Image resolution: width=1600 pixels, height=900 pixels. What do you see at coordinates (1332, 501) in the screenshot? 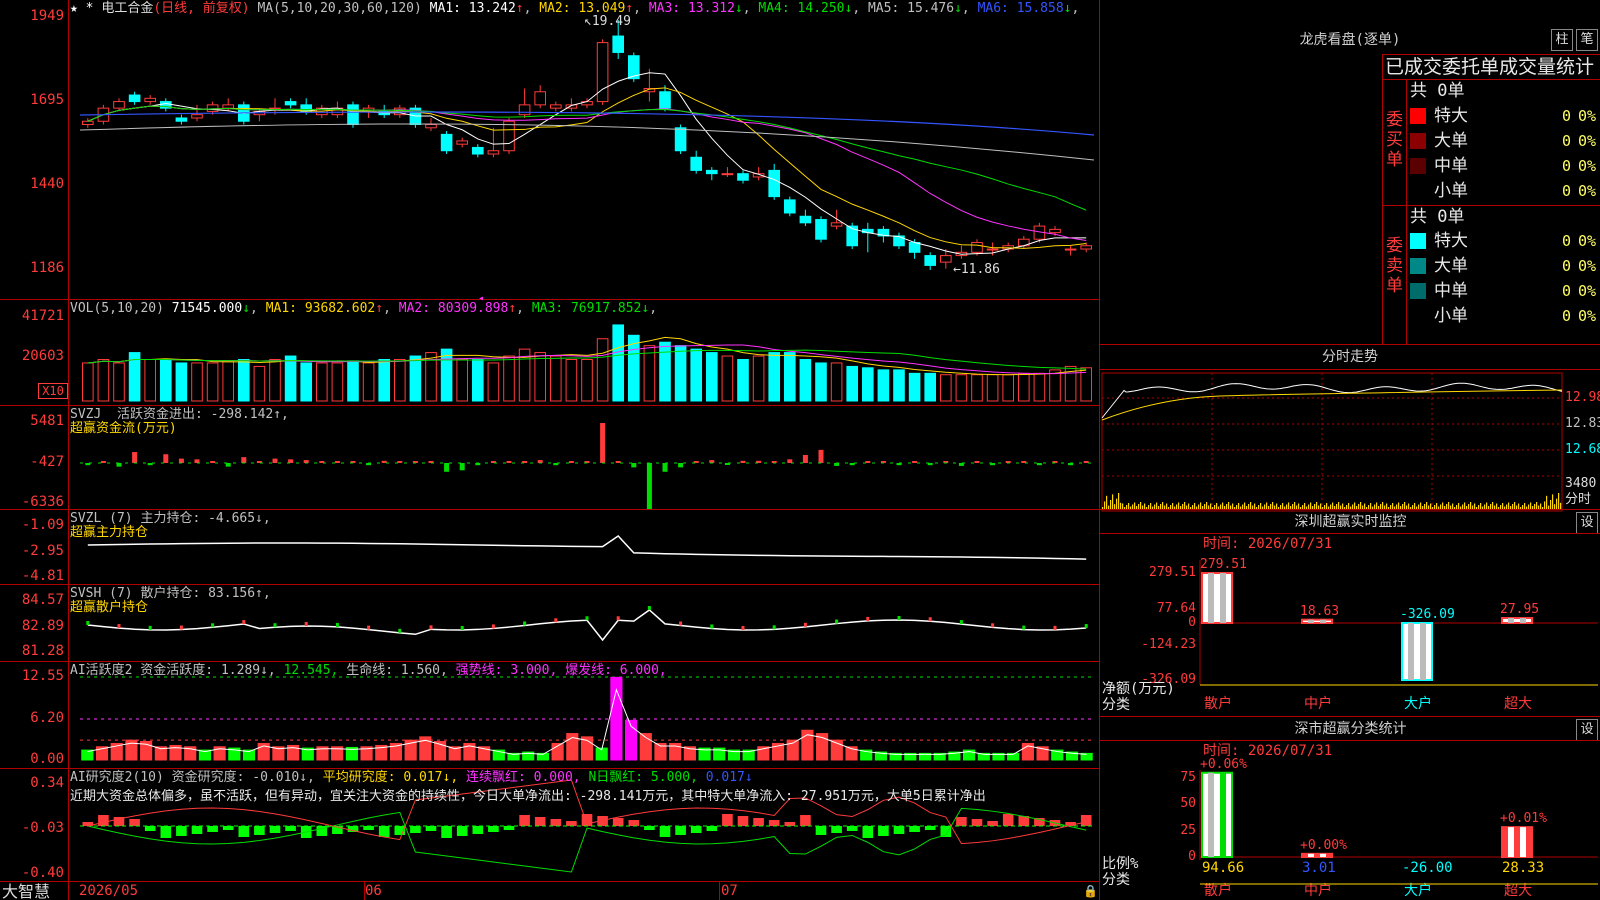
I see `intraday-volume` at bounding box center [1332, 501].